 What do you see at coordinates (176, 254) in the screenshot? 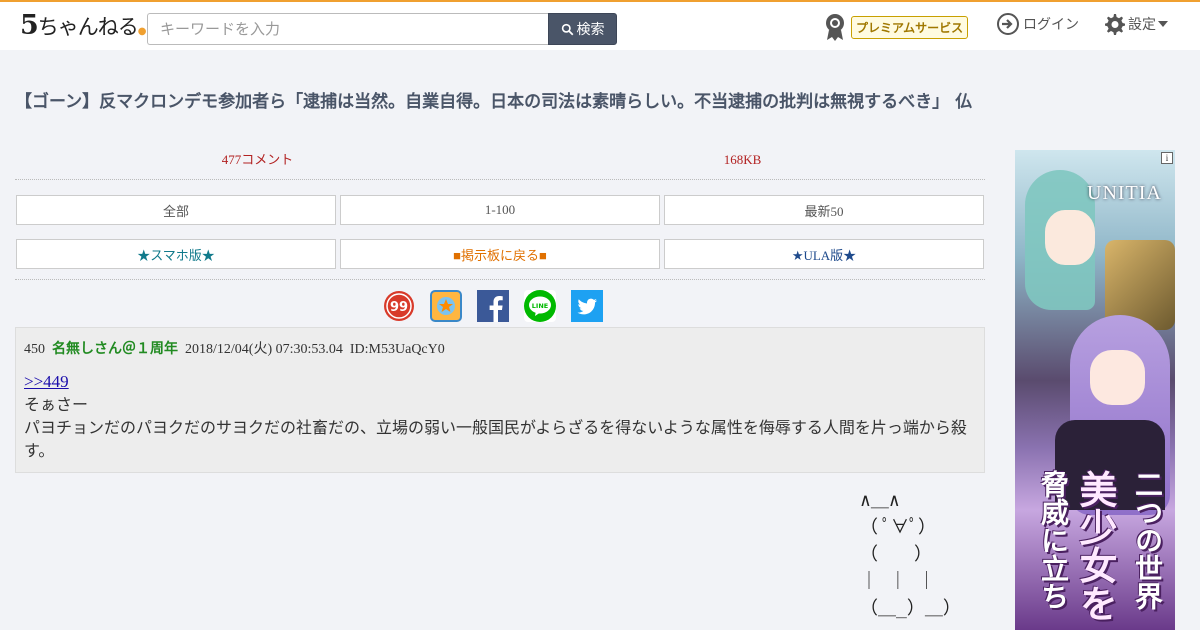
I see `smartphone-version-button: ★スマホ版★` at bounding box center [176, 254].